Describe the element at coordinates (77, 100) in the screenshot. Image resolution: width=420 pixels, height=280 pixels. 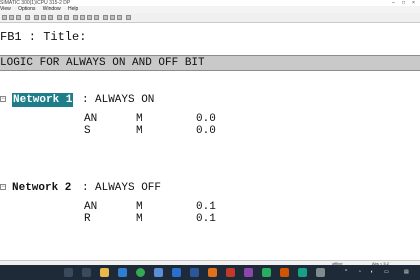
I see `network-1-header: − Network 1 : ALWAYS ON` at that location.